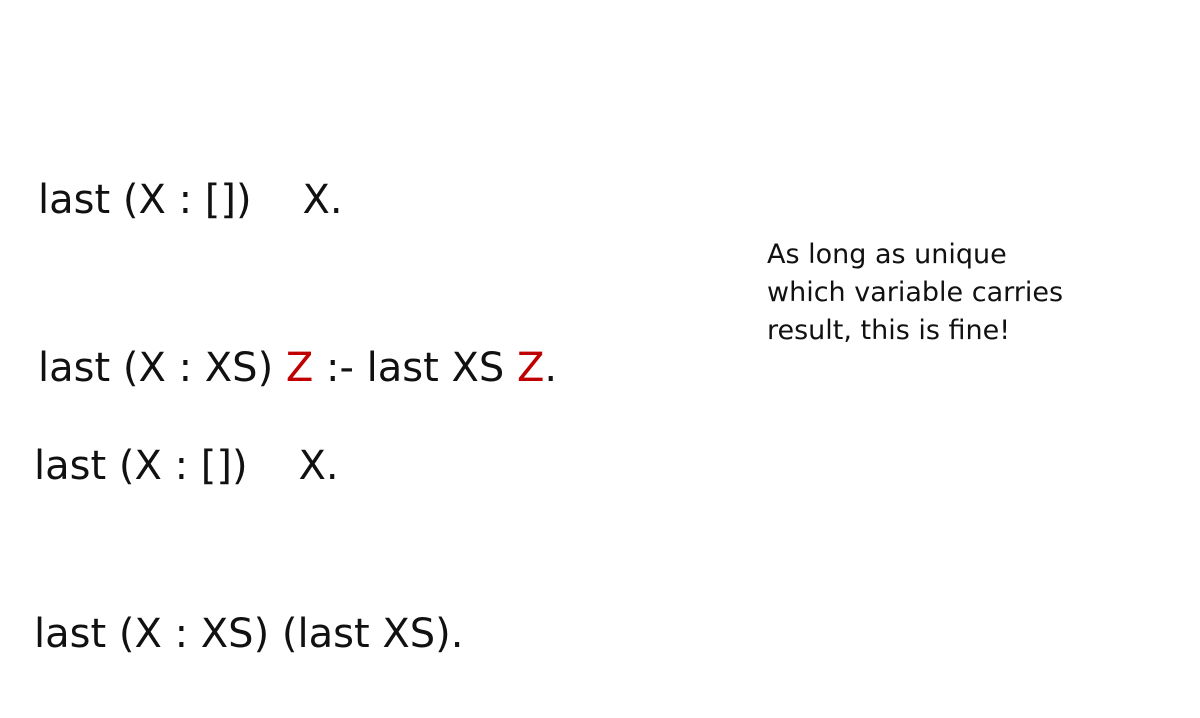 This screenshot has height=718, width=1200. I want to click on code-line-recursive-case: last (X : XS) (last XS)., so click(249, 634).